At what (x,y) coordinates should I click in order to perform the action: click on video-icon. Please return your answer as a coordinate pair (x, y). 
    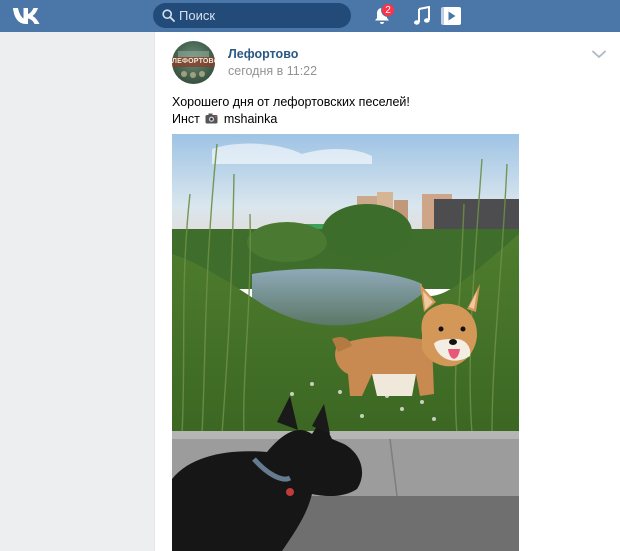
    Looking at the image, I should click on (451, 16).